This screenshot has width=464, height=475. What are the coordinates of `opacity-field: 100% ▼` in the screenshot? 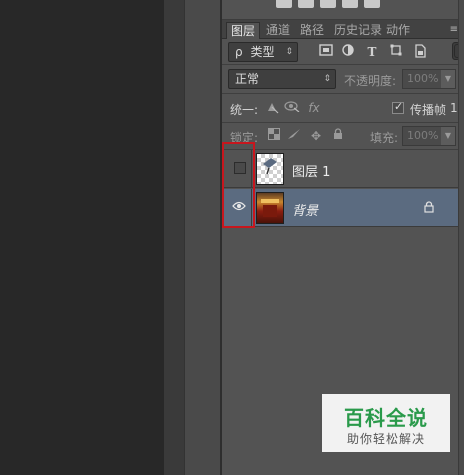 It's located at (429, 79).